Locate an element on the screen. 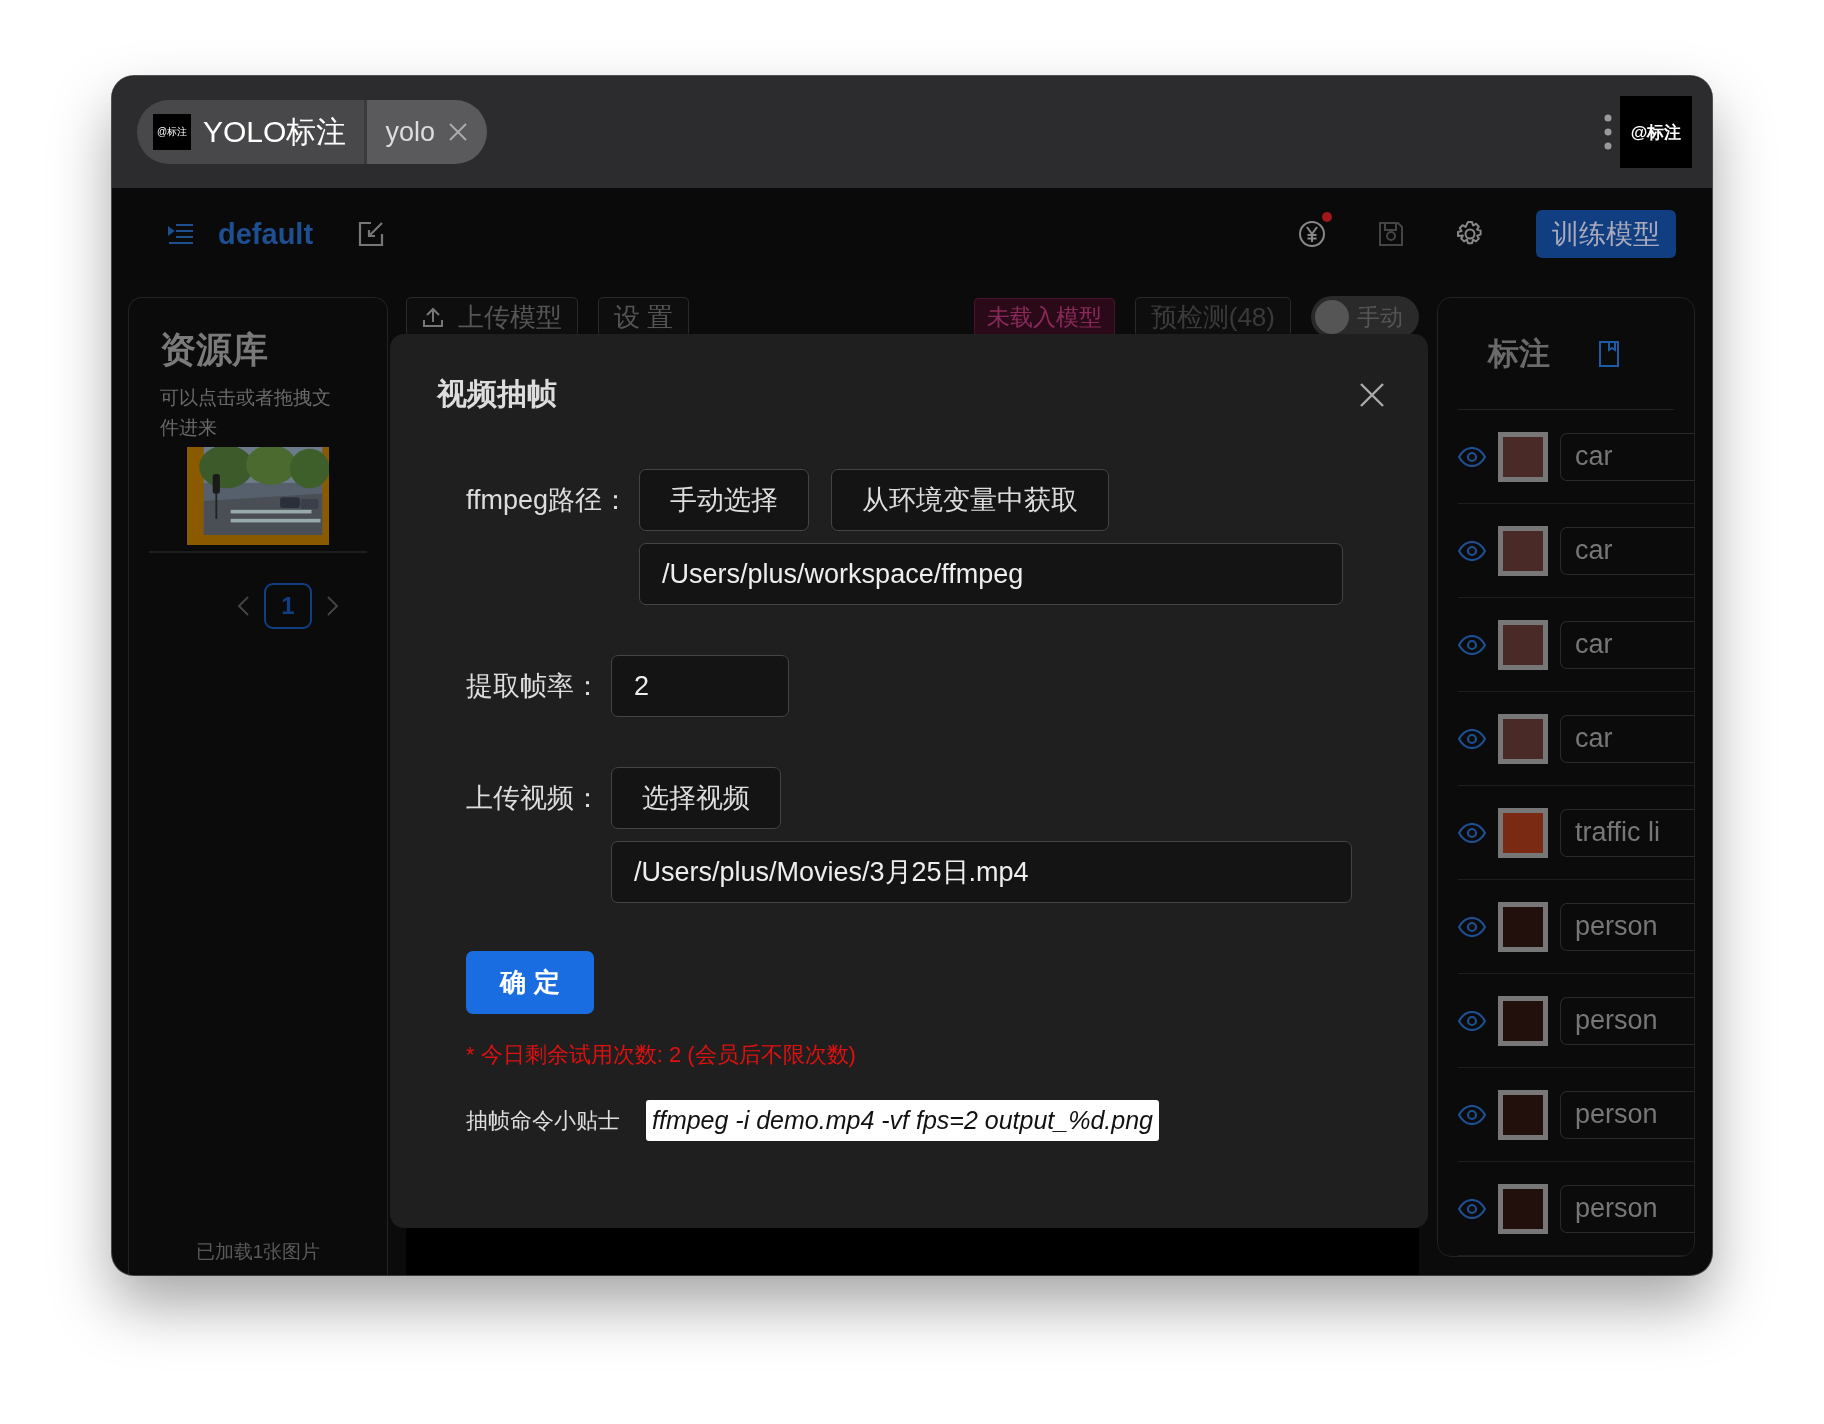 This screenshot has width=1824, height=1424. field-label: 上传视频： is located at coordinates (533, 798).